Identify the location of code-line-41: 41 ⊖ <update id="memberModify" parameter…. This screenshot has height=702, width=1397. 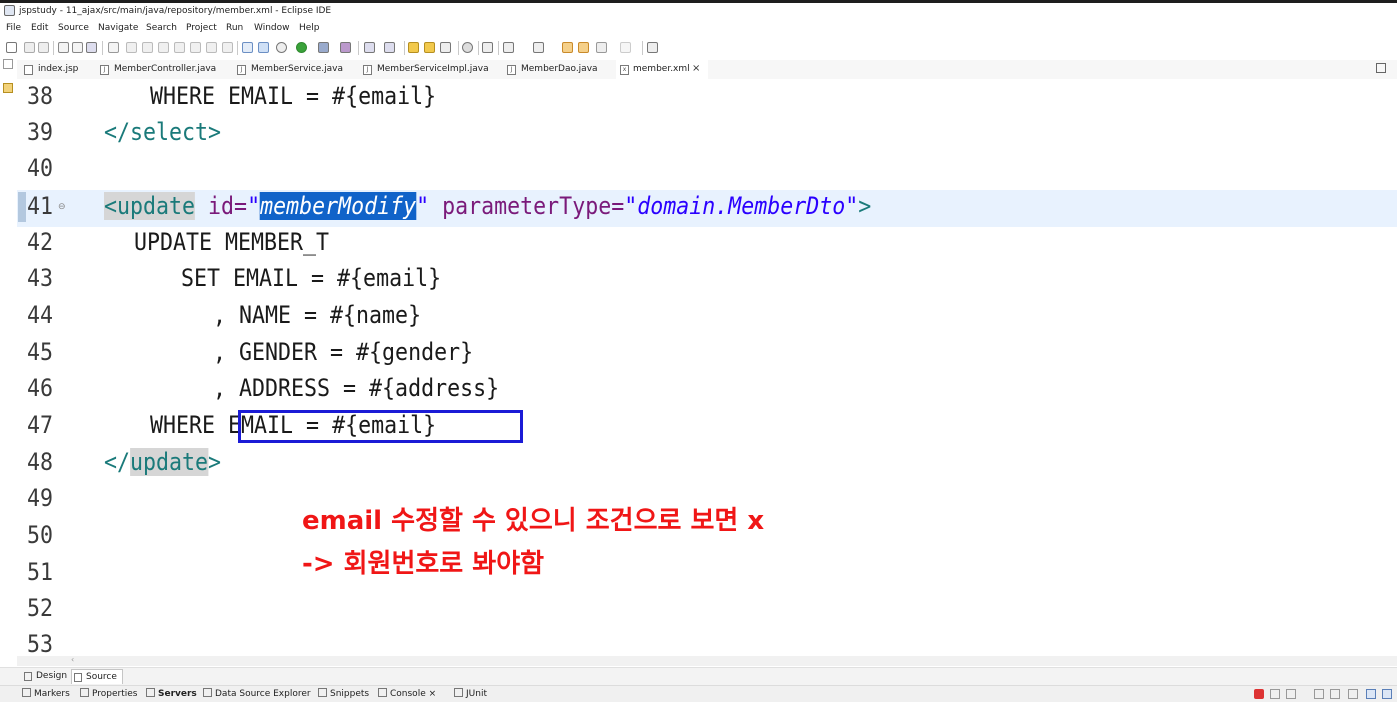
(707, 208).